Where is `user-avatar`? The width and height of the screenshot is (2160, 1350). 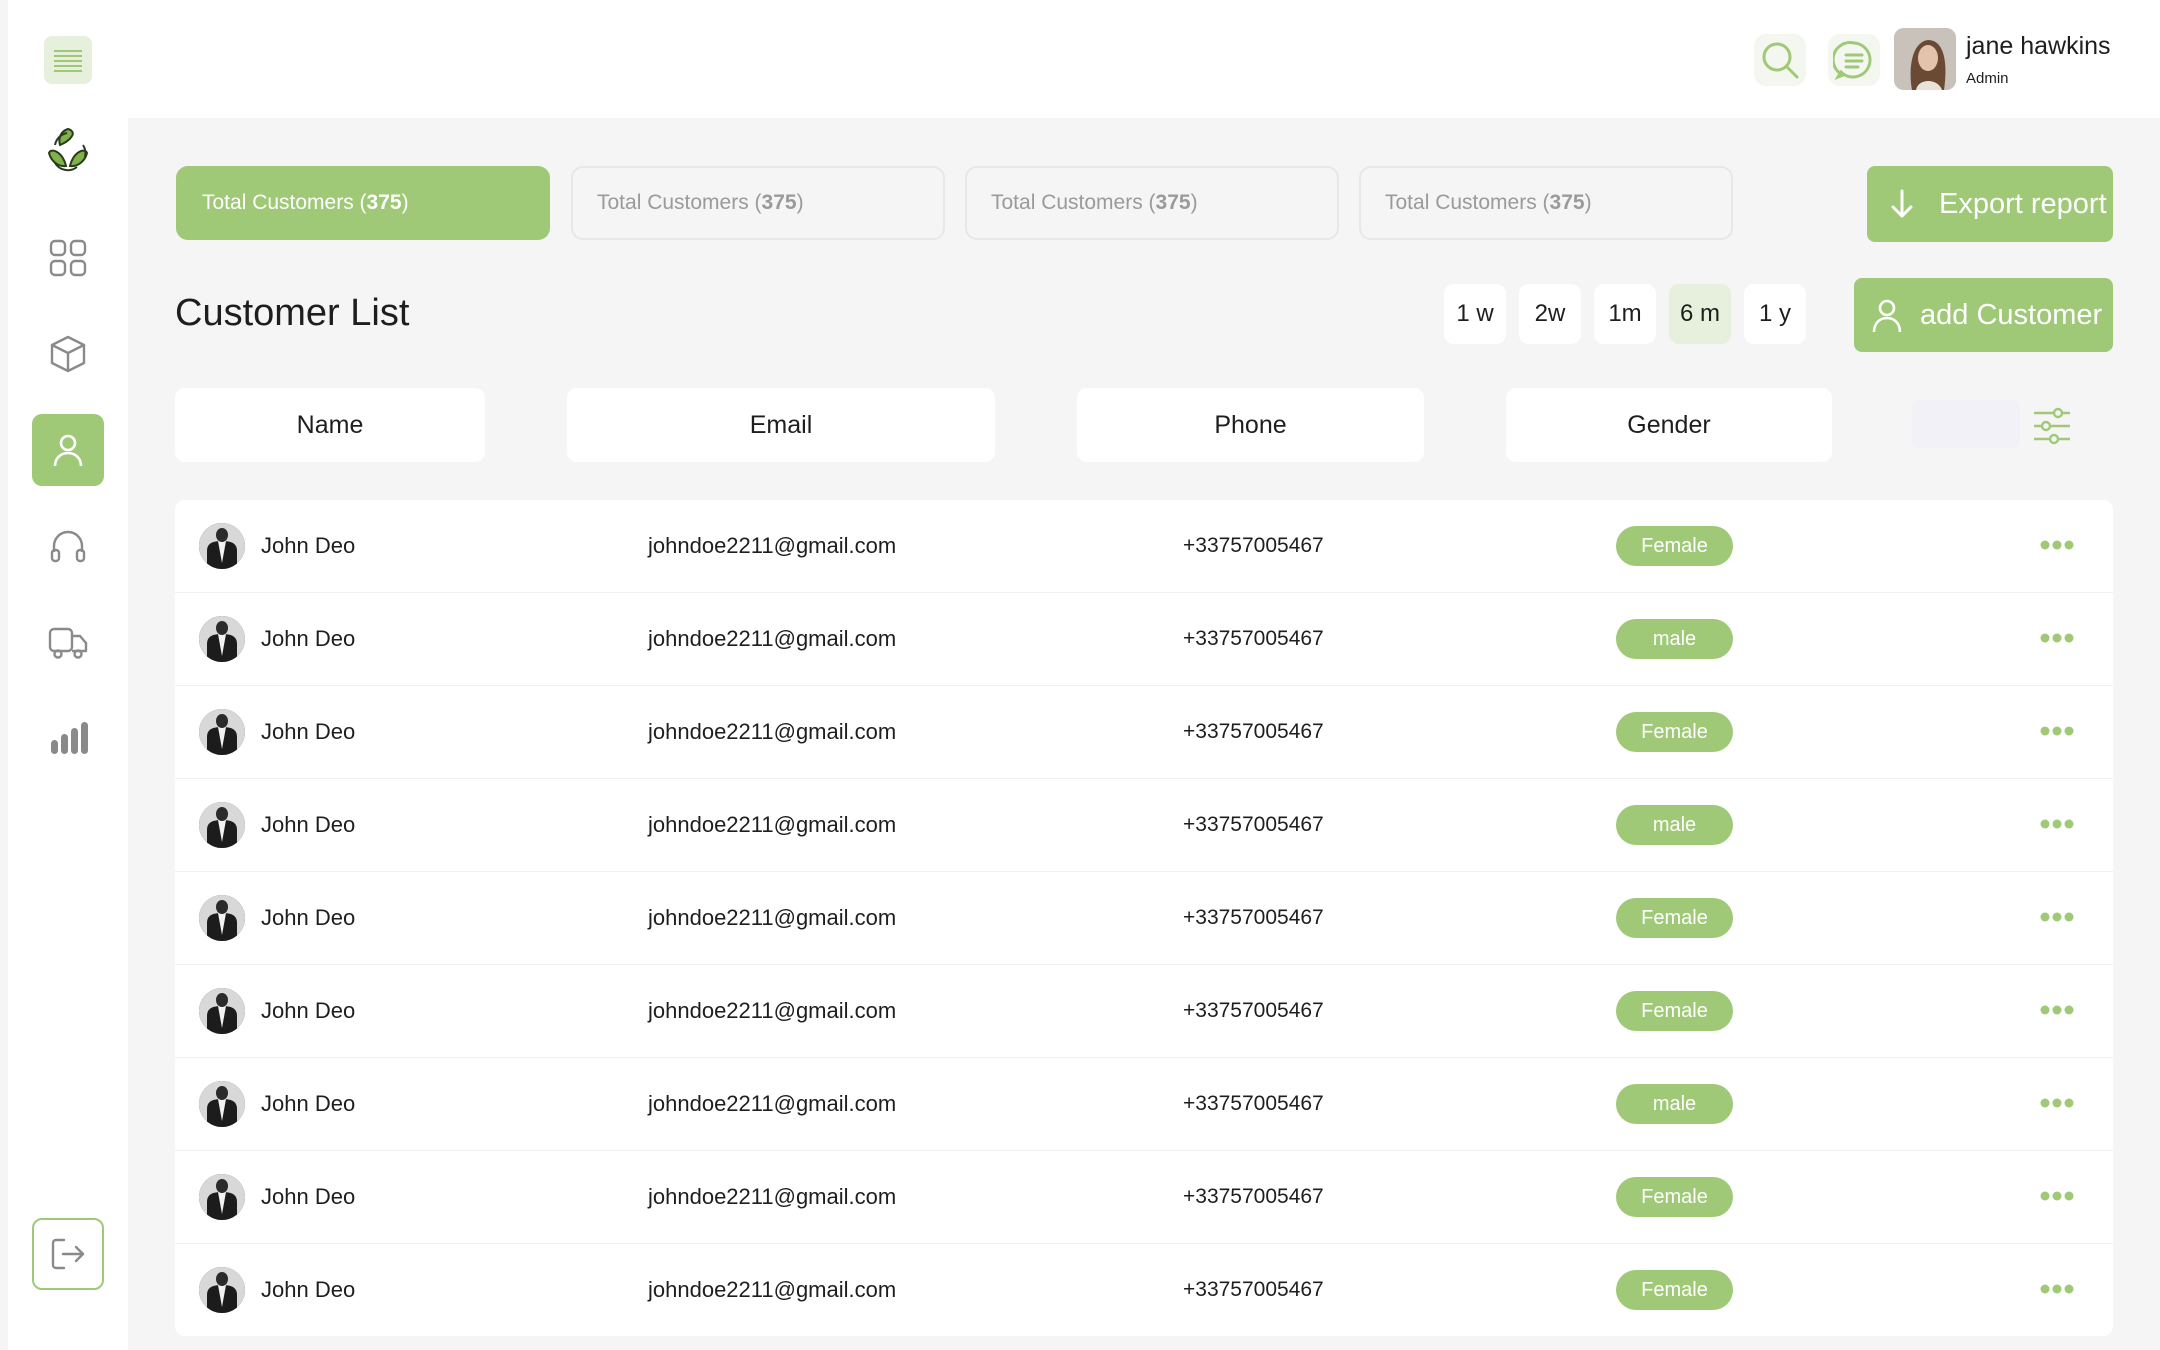 user-avatar is located at coordinates (1925, 59).